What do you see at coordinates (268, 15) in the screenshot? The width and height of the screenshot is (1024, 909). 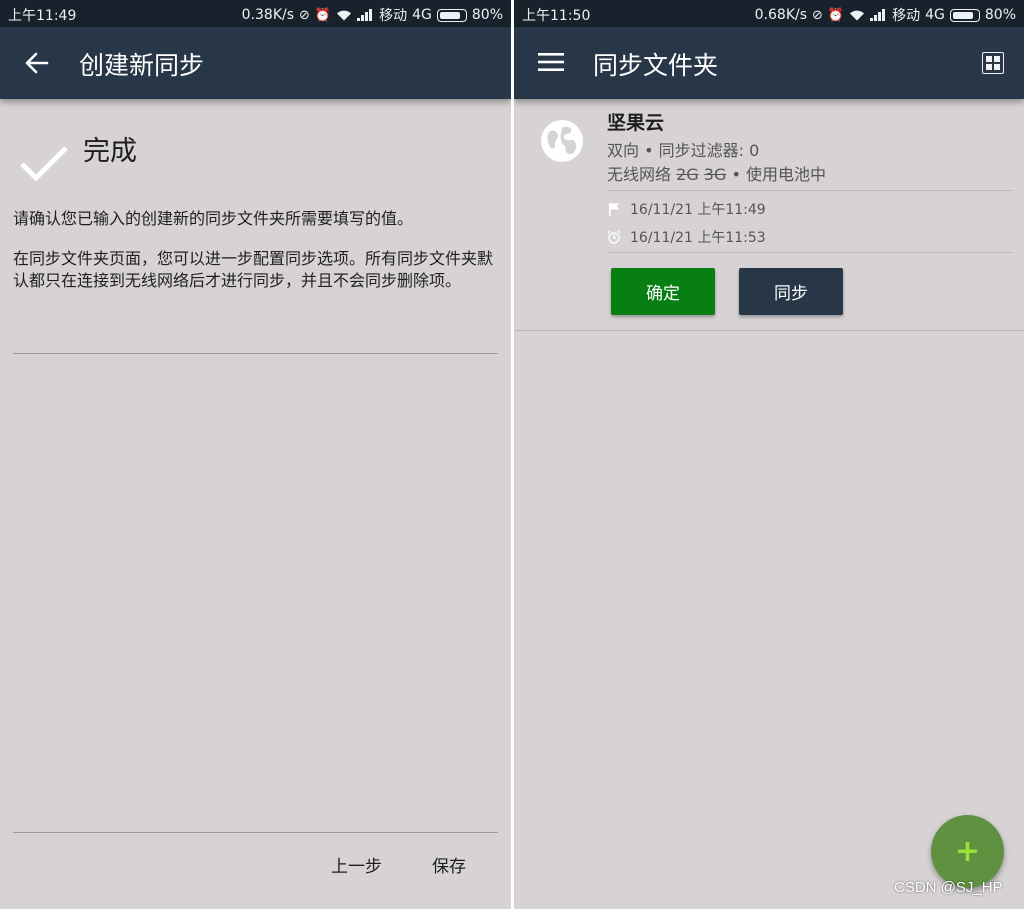 I see `network-speed: 0.38K/s` at bounding box center [268, 15].